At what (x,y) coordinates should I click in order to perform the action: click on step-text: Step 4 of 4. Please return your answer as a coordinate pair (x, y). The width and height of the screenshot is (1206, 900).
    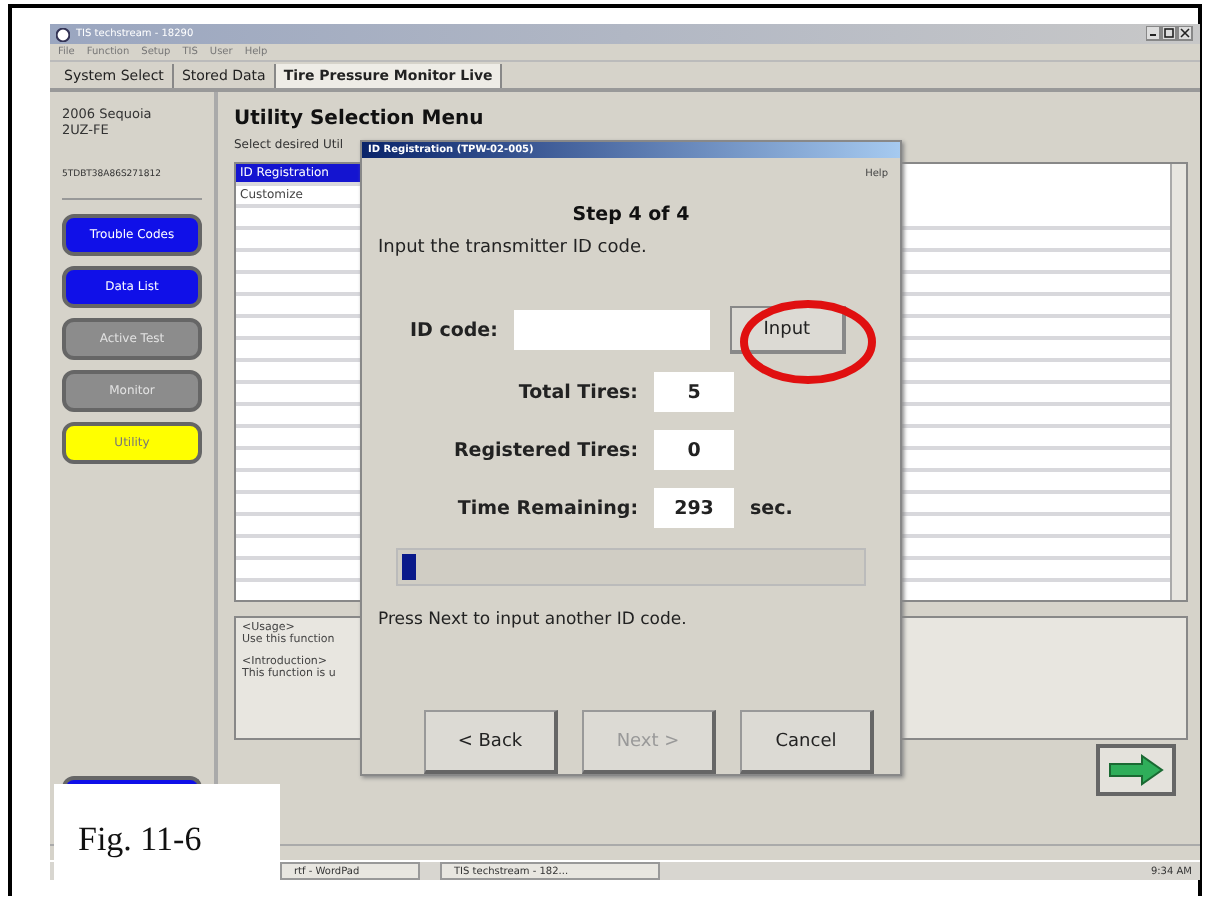
    Looking at the image, I should click on (631, 215).